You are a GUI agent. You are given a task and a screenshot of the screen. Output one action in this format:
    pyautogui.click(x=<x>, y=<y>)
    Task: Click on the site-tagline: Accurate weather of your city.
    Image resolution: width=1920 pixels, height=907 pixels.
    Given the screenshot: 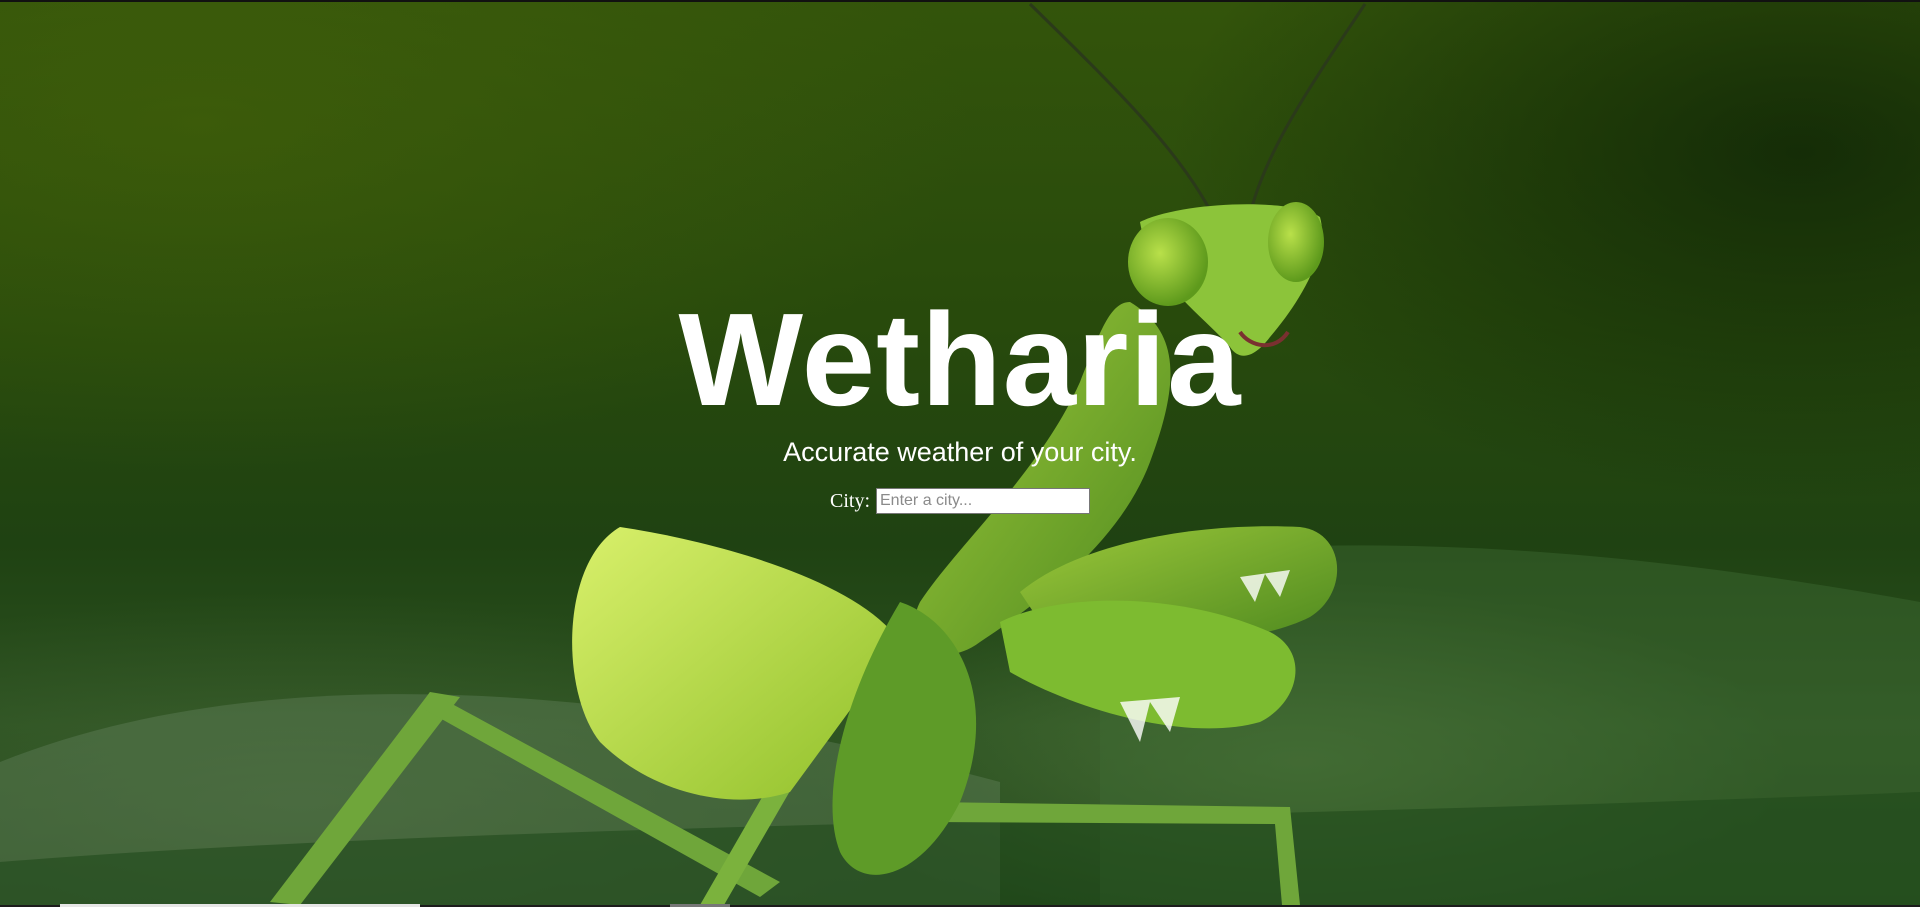 What is the action you would take?
    pyautogui.click(x=960, y=452)
    